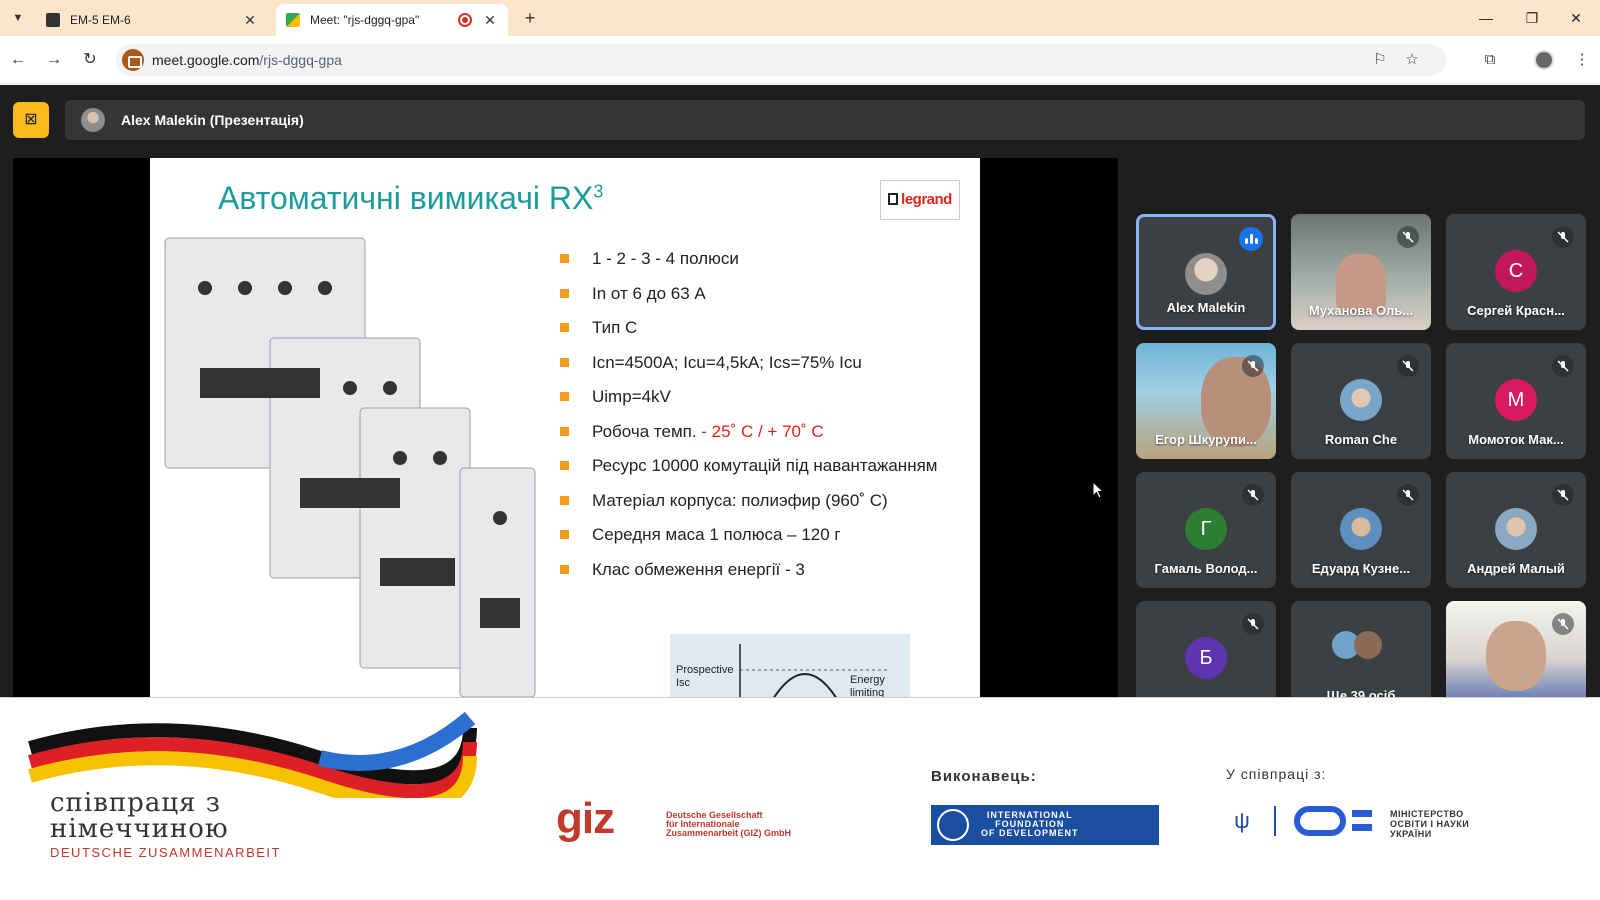  What do you see at coordinates (1576, 18) in the screenshot?
I see `close-window-button: ✕` at bounding box center [1576, 18].